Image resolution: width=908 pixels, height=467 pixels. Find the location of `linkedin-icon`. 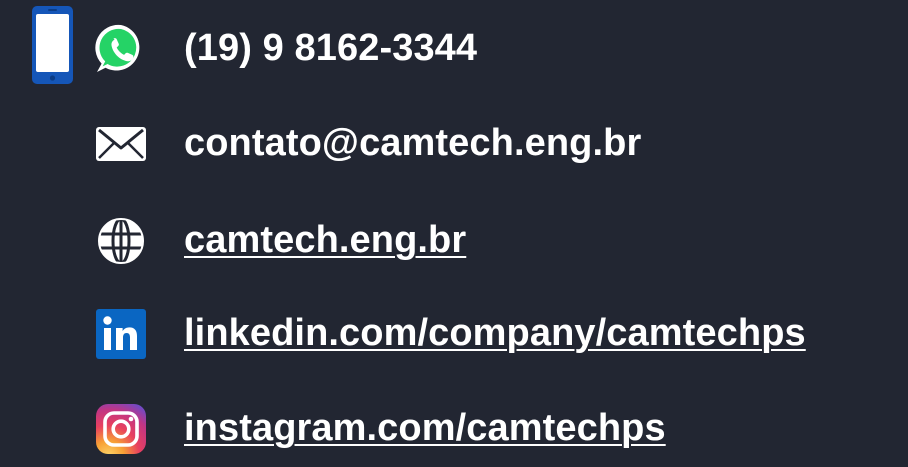

linkedin-icon is located at coordinates (121, 334).